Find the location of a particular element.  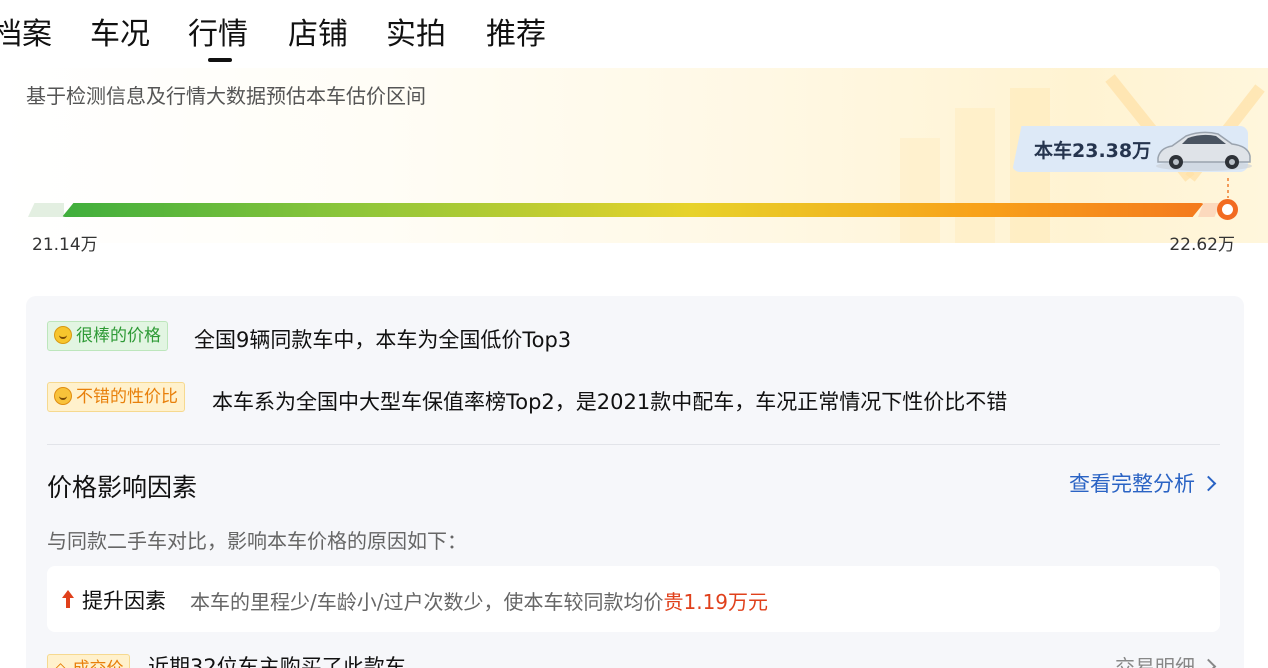

current-car-price: 本车23.38万 is located at coordinates (1093, 151).